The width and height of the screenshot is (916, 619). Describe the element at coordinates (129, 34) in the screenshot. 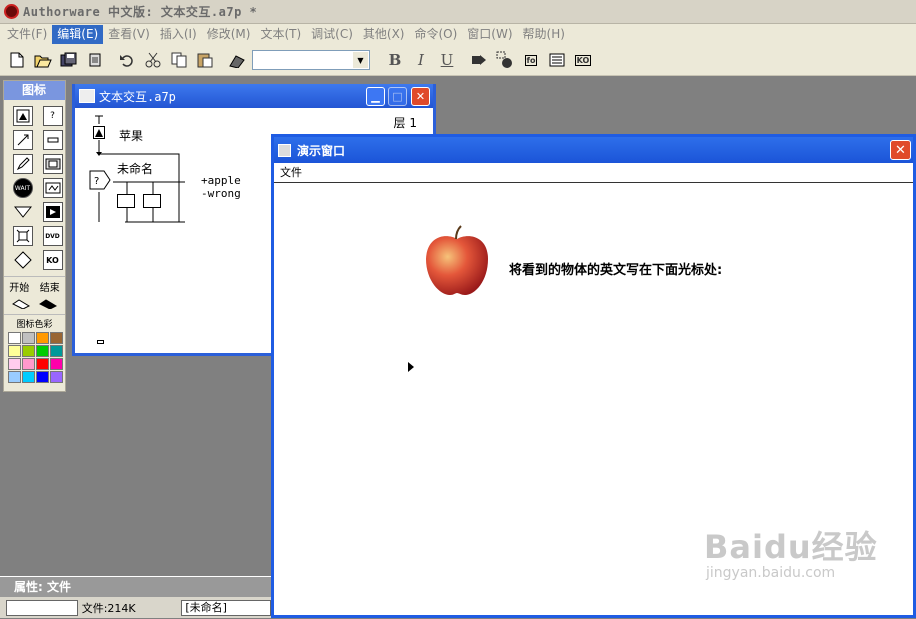

I see `menu-view: 查看(V)` at that location.